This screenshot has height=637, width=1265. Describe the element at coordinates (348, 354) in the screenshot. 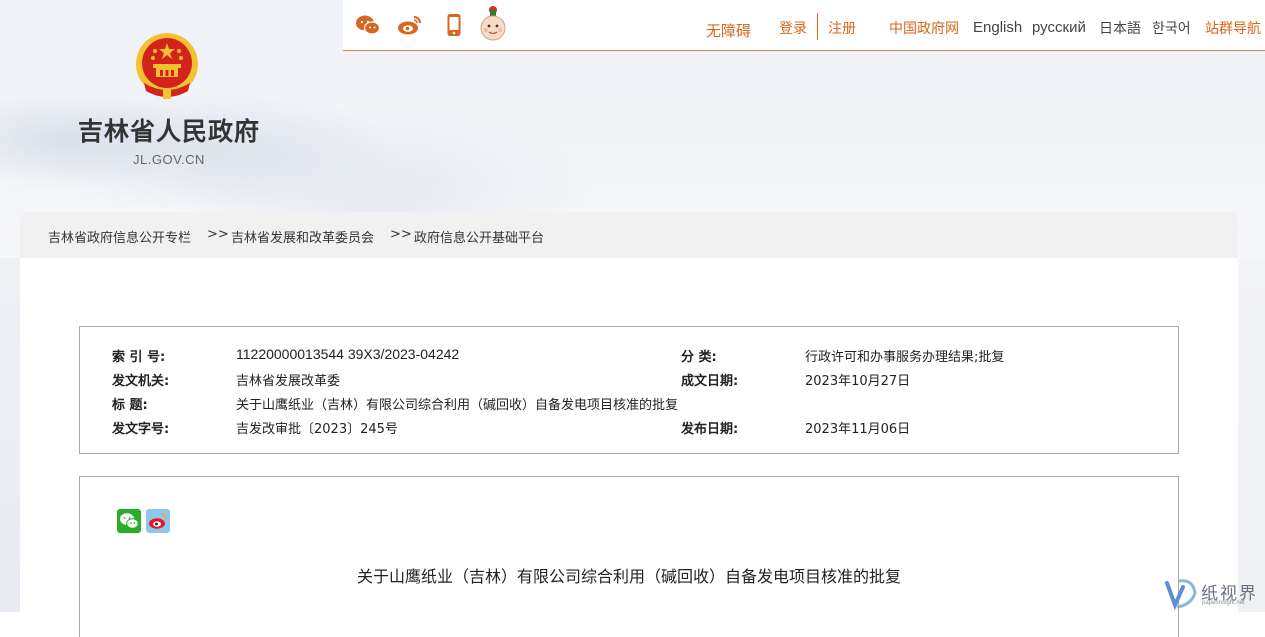

I see `index-value: 11220000013544 39X3/2023-04242` at that location.